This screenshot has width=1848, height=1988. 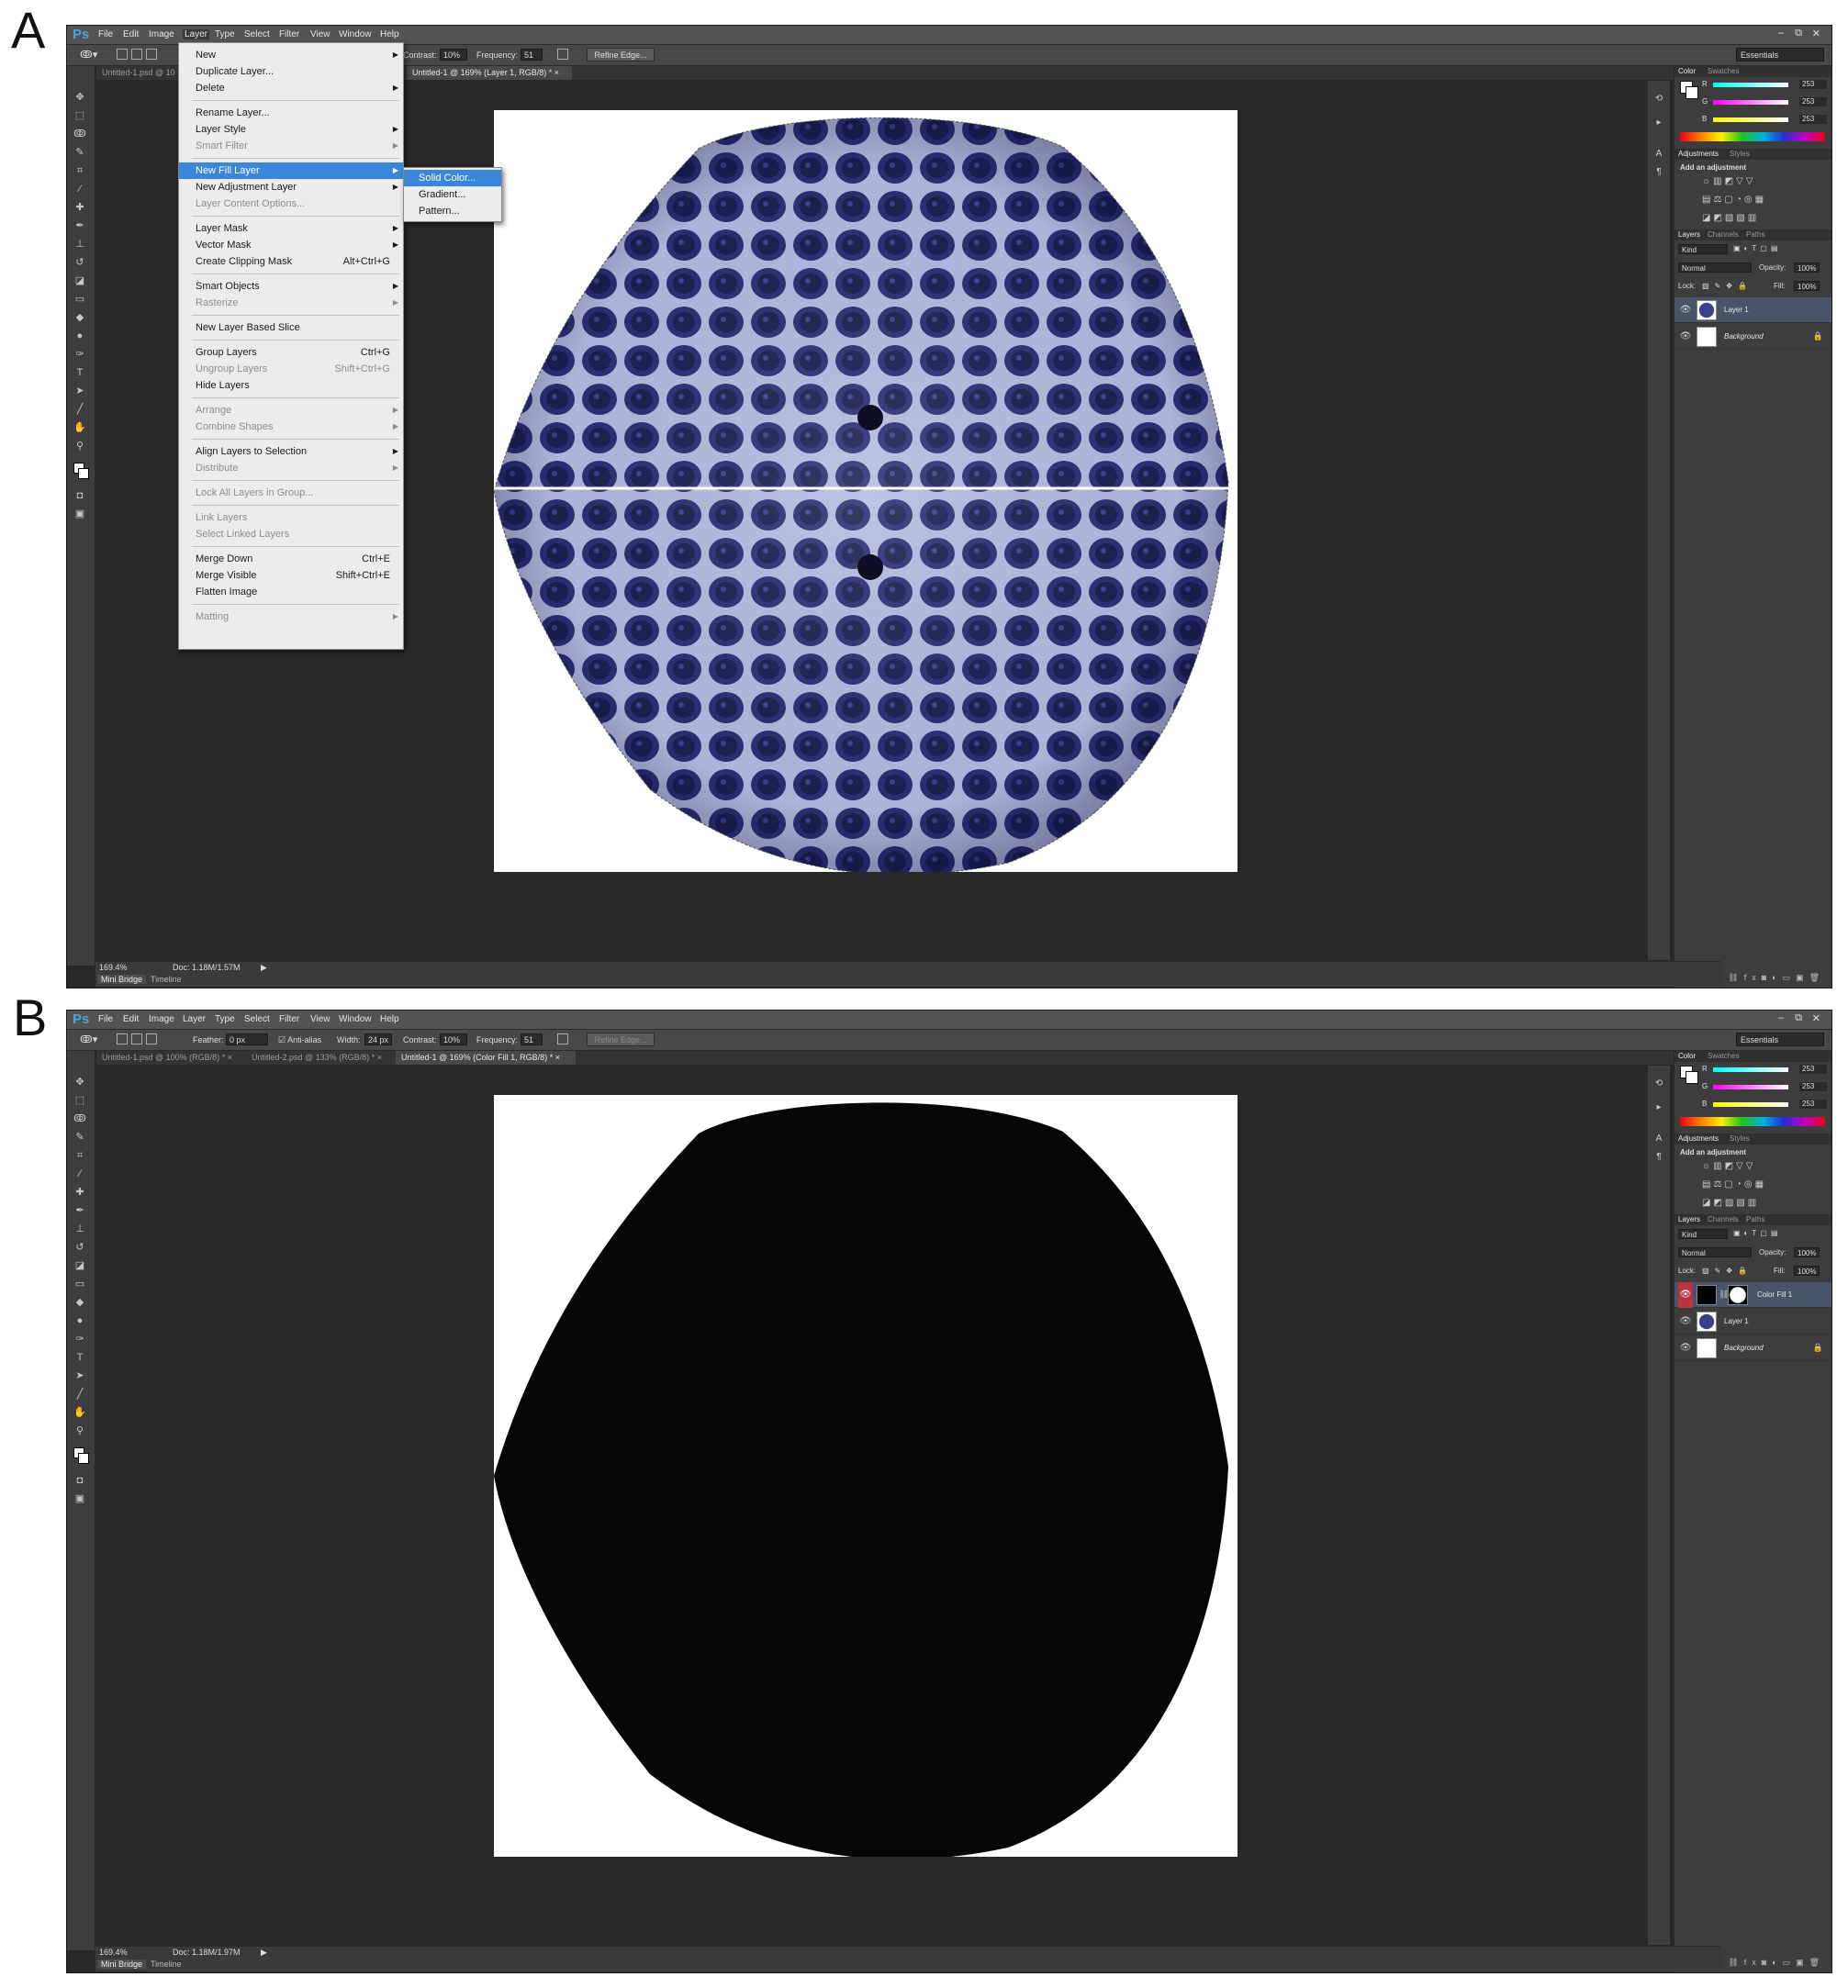 I want to click on color-spectrum, so click(x=1752, y=136).